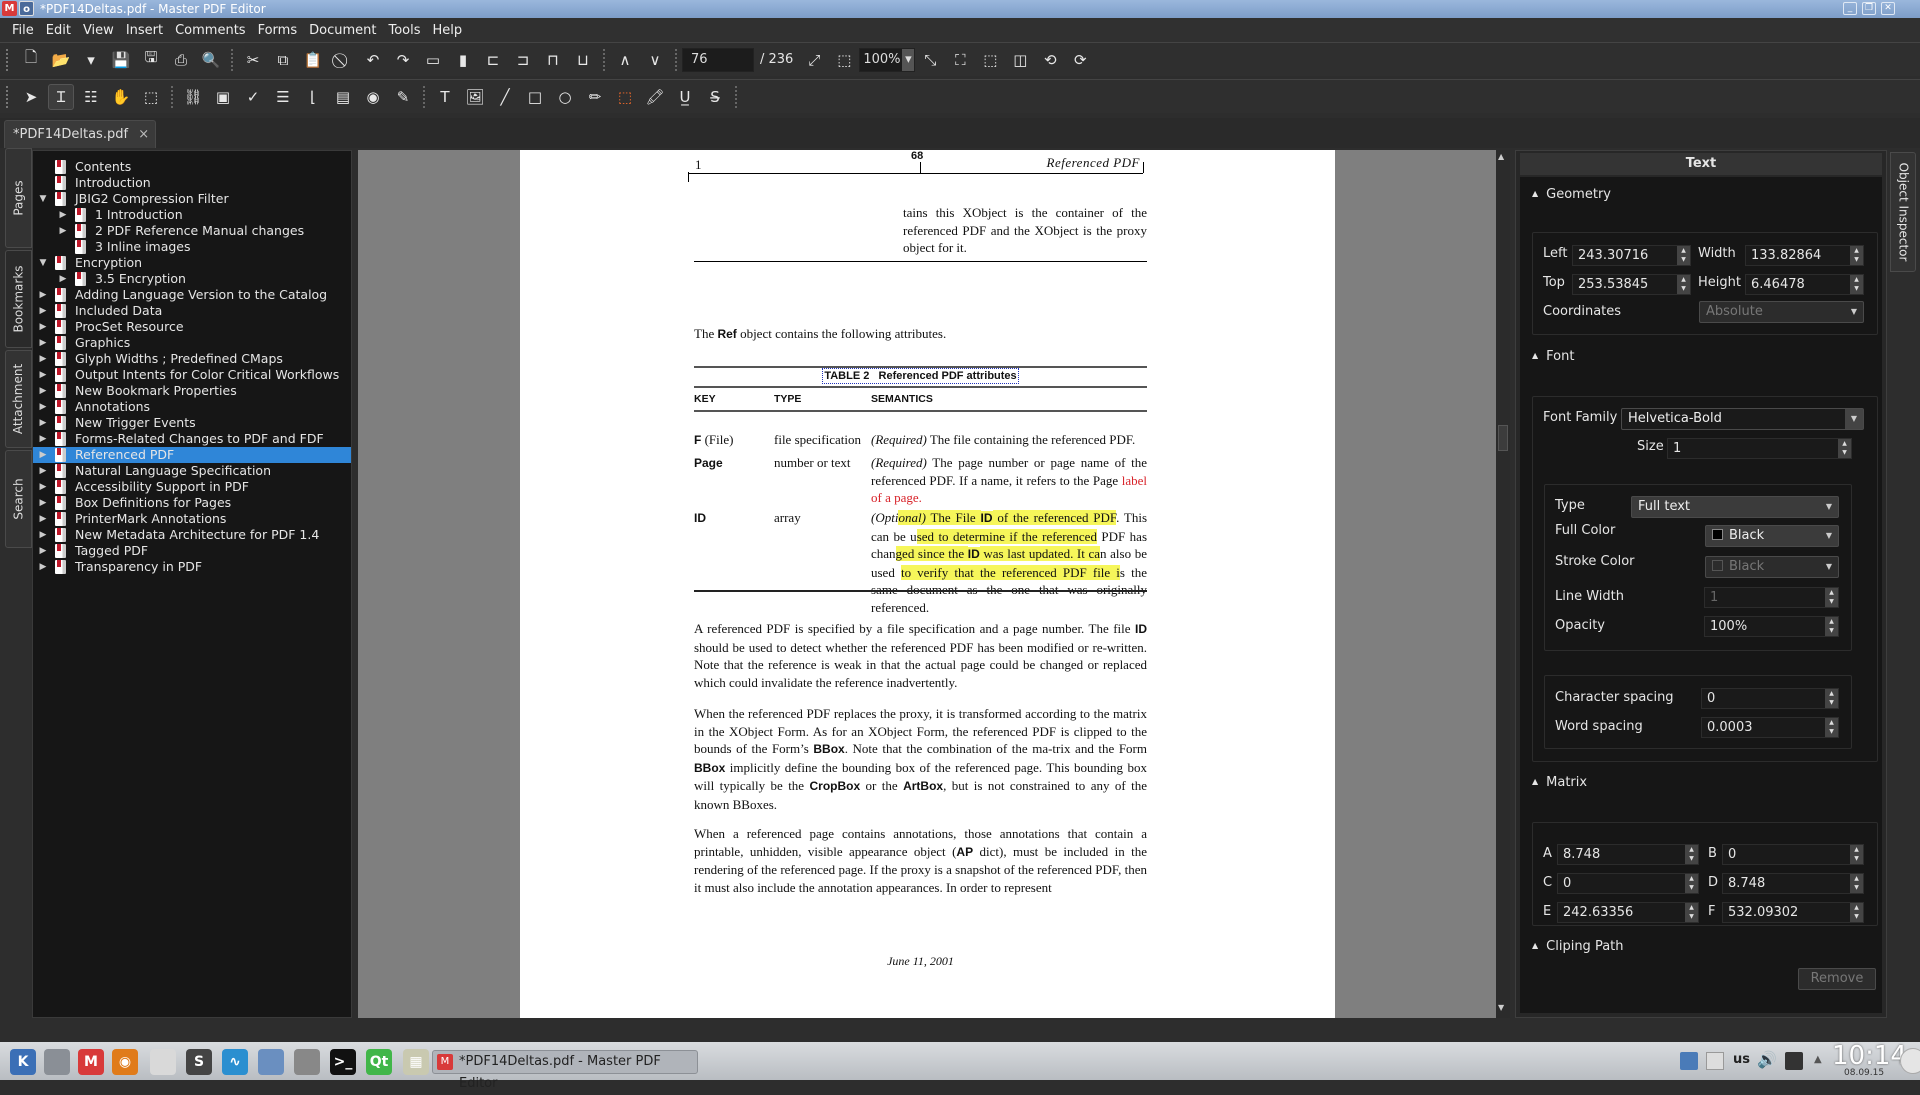  I want to click on tab-attachment: Attachment, so click(18, 399).